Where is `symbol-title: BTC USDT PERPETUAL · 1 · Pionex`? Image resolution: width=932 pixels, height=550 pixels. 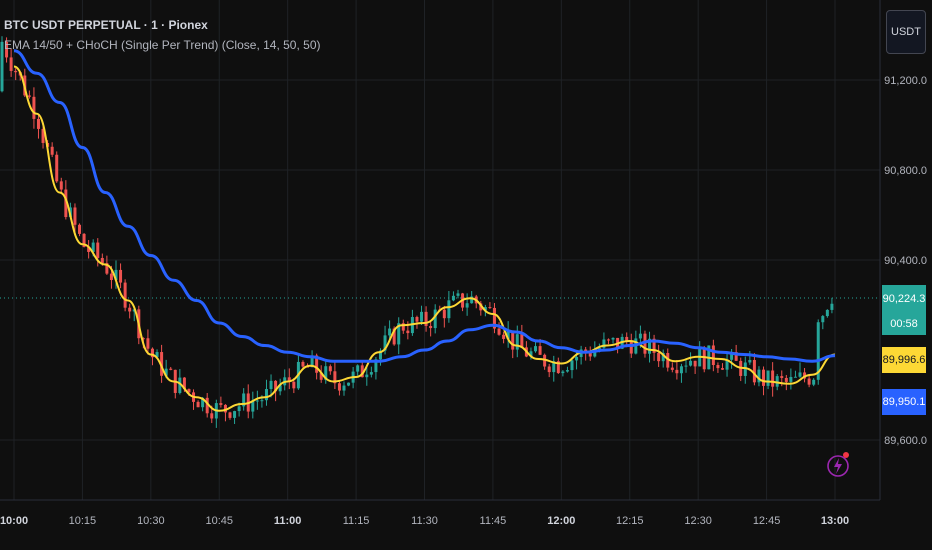 symbol-title: BTC USDT PERPETUAL · 1 · Pionex is located at coordinates (106, 25).